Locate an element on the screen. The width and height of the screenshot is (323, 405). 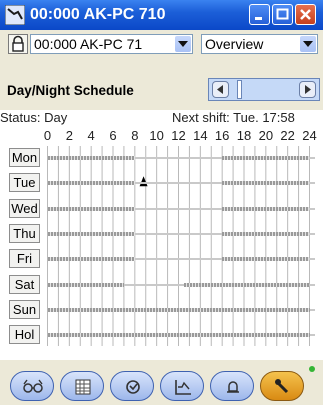
title-bar: 00:000 AK-PC 710 is located at coordinates (161, 15).